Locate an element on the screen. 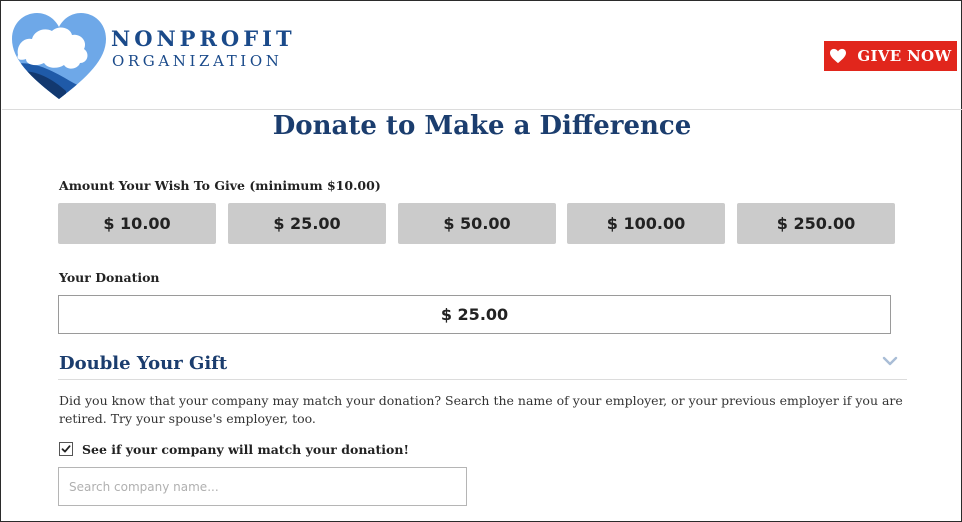 The image size is (962, 522). section-divider is located at coordinates (482, 379).